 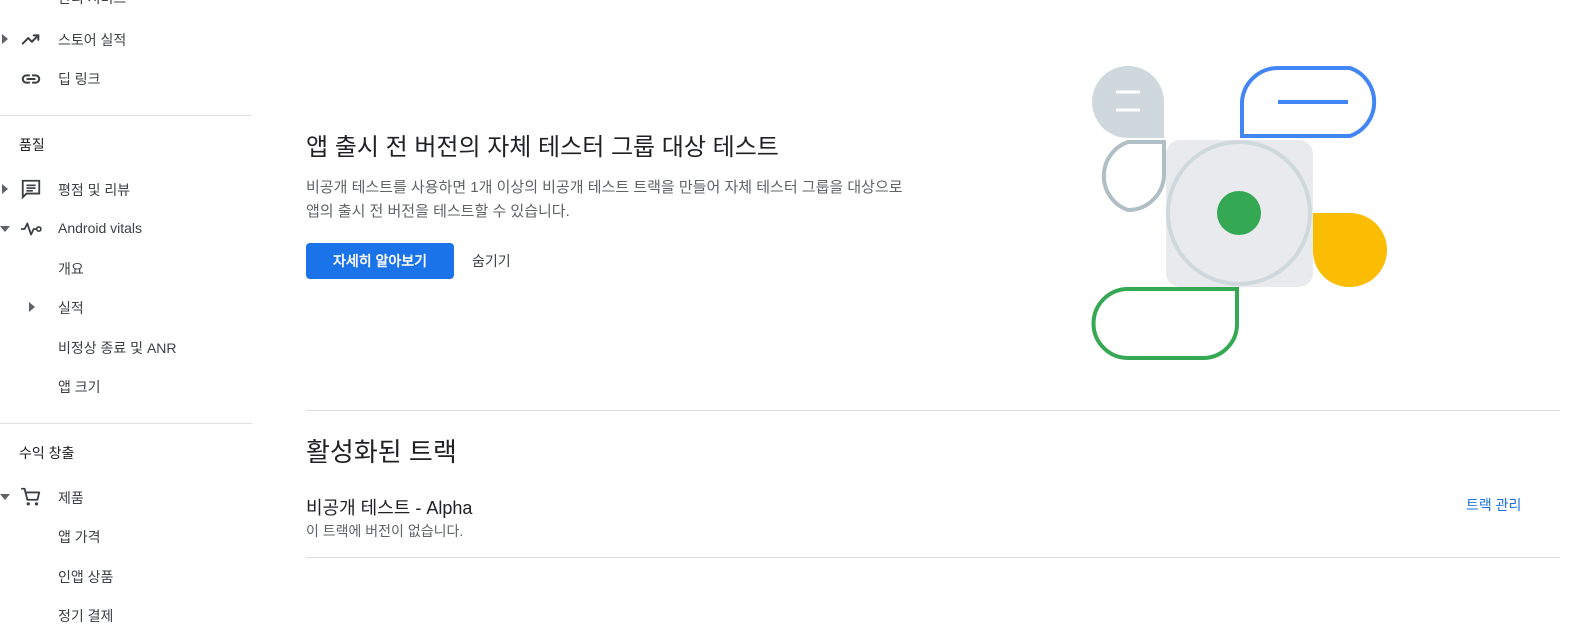 What do you see at coordinates (126, 78) in the screenshot?
I see `sidebar-item-deep-links: 딥 링크` at bounding box center [126, 78].